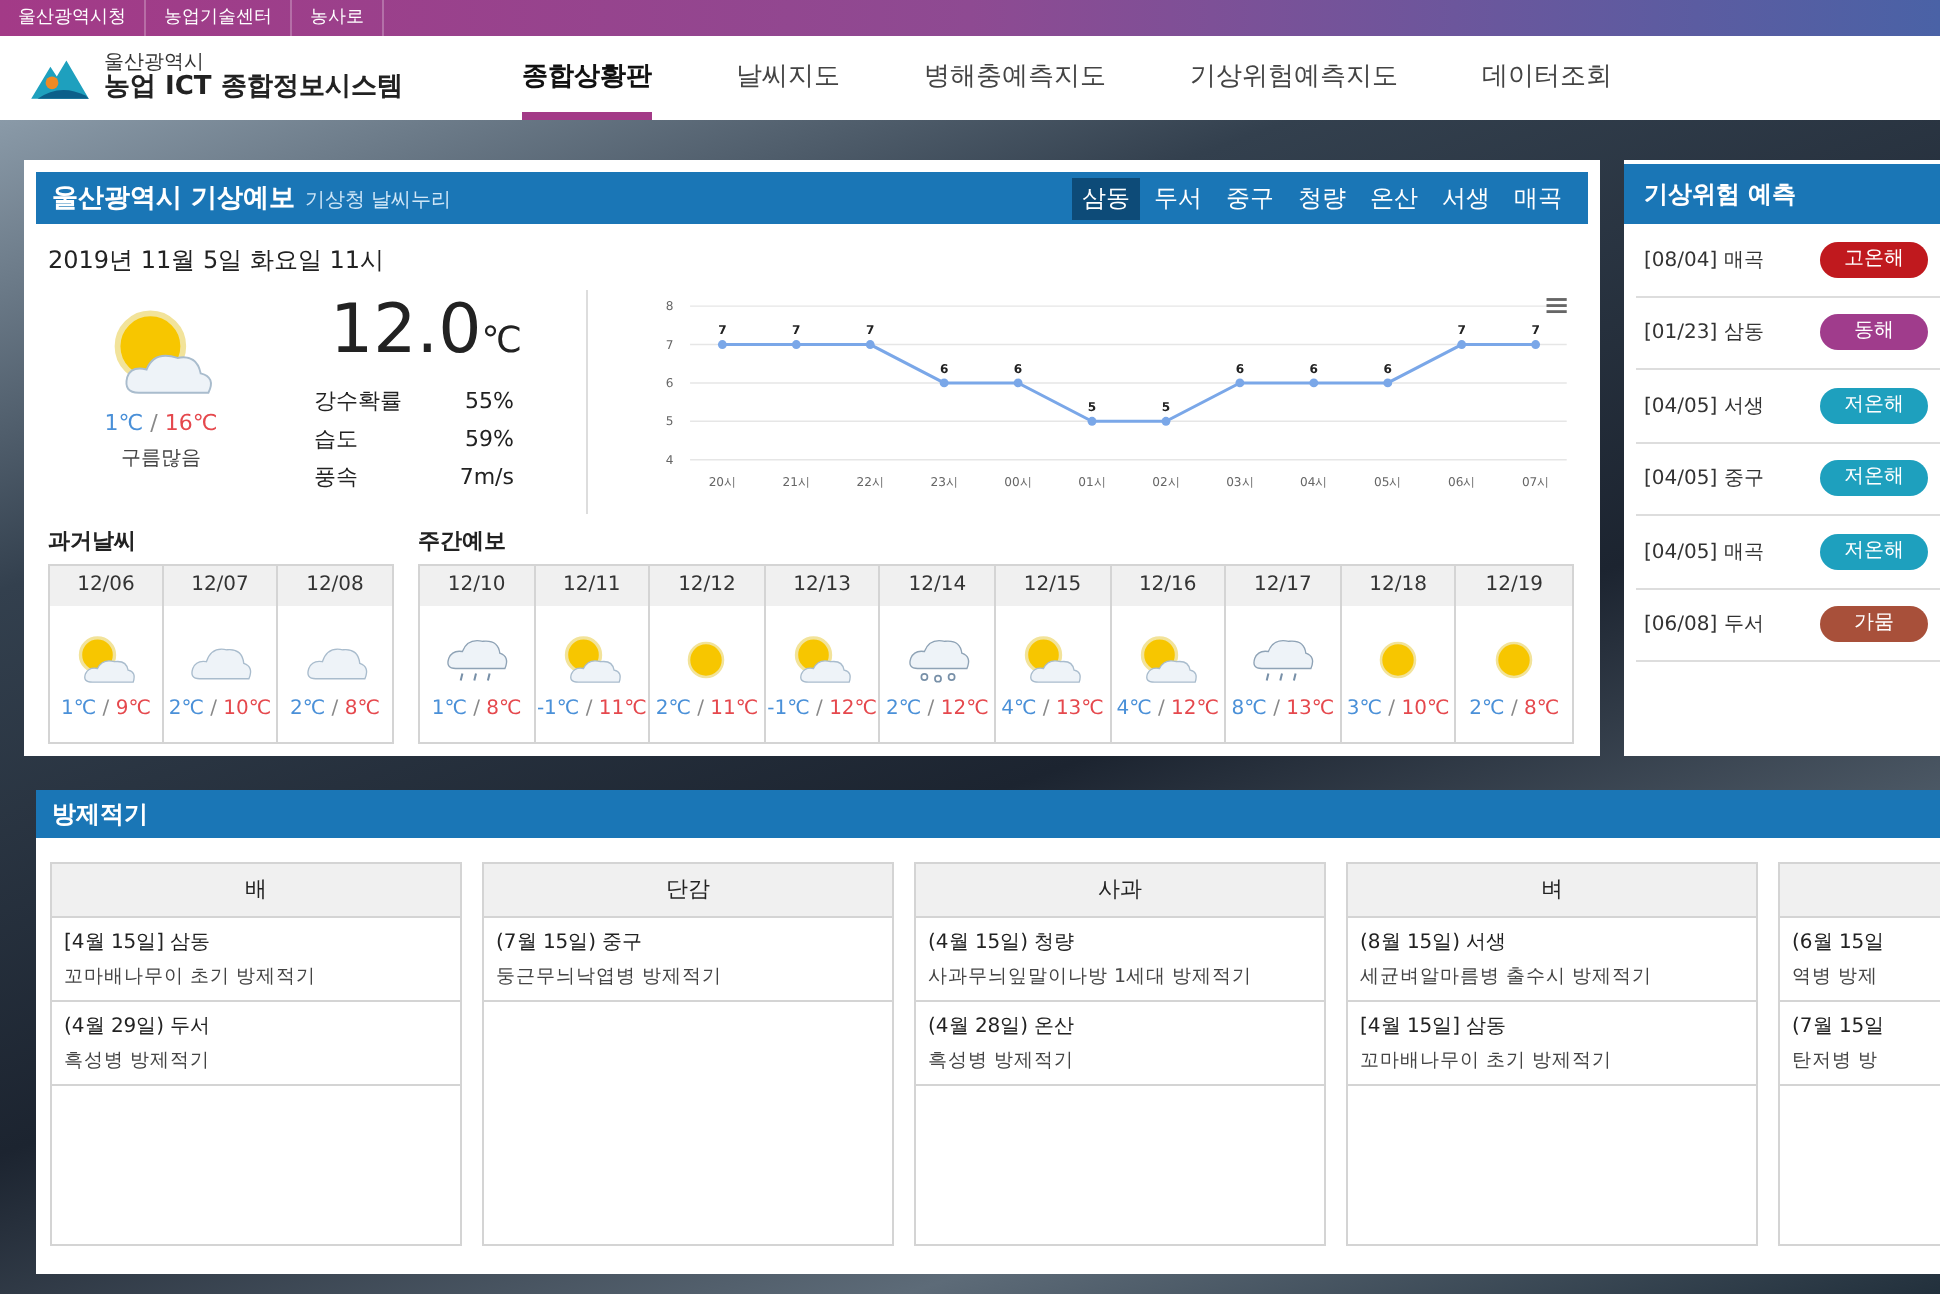 This screenshot has height=1294, width=1940. What do you see at coordinates (822, 709) in the screenshot?
I see `low-high-temperature: -1℃ / 12℃` at bounding box center [822, 709].